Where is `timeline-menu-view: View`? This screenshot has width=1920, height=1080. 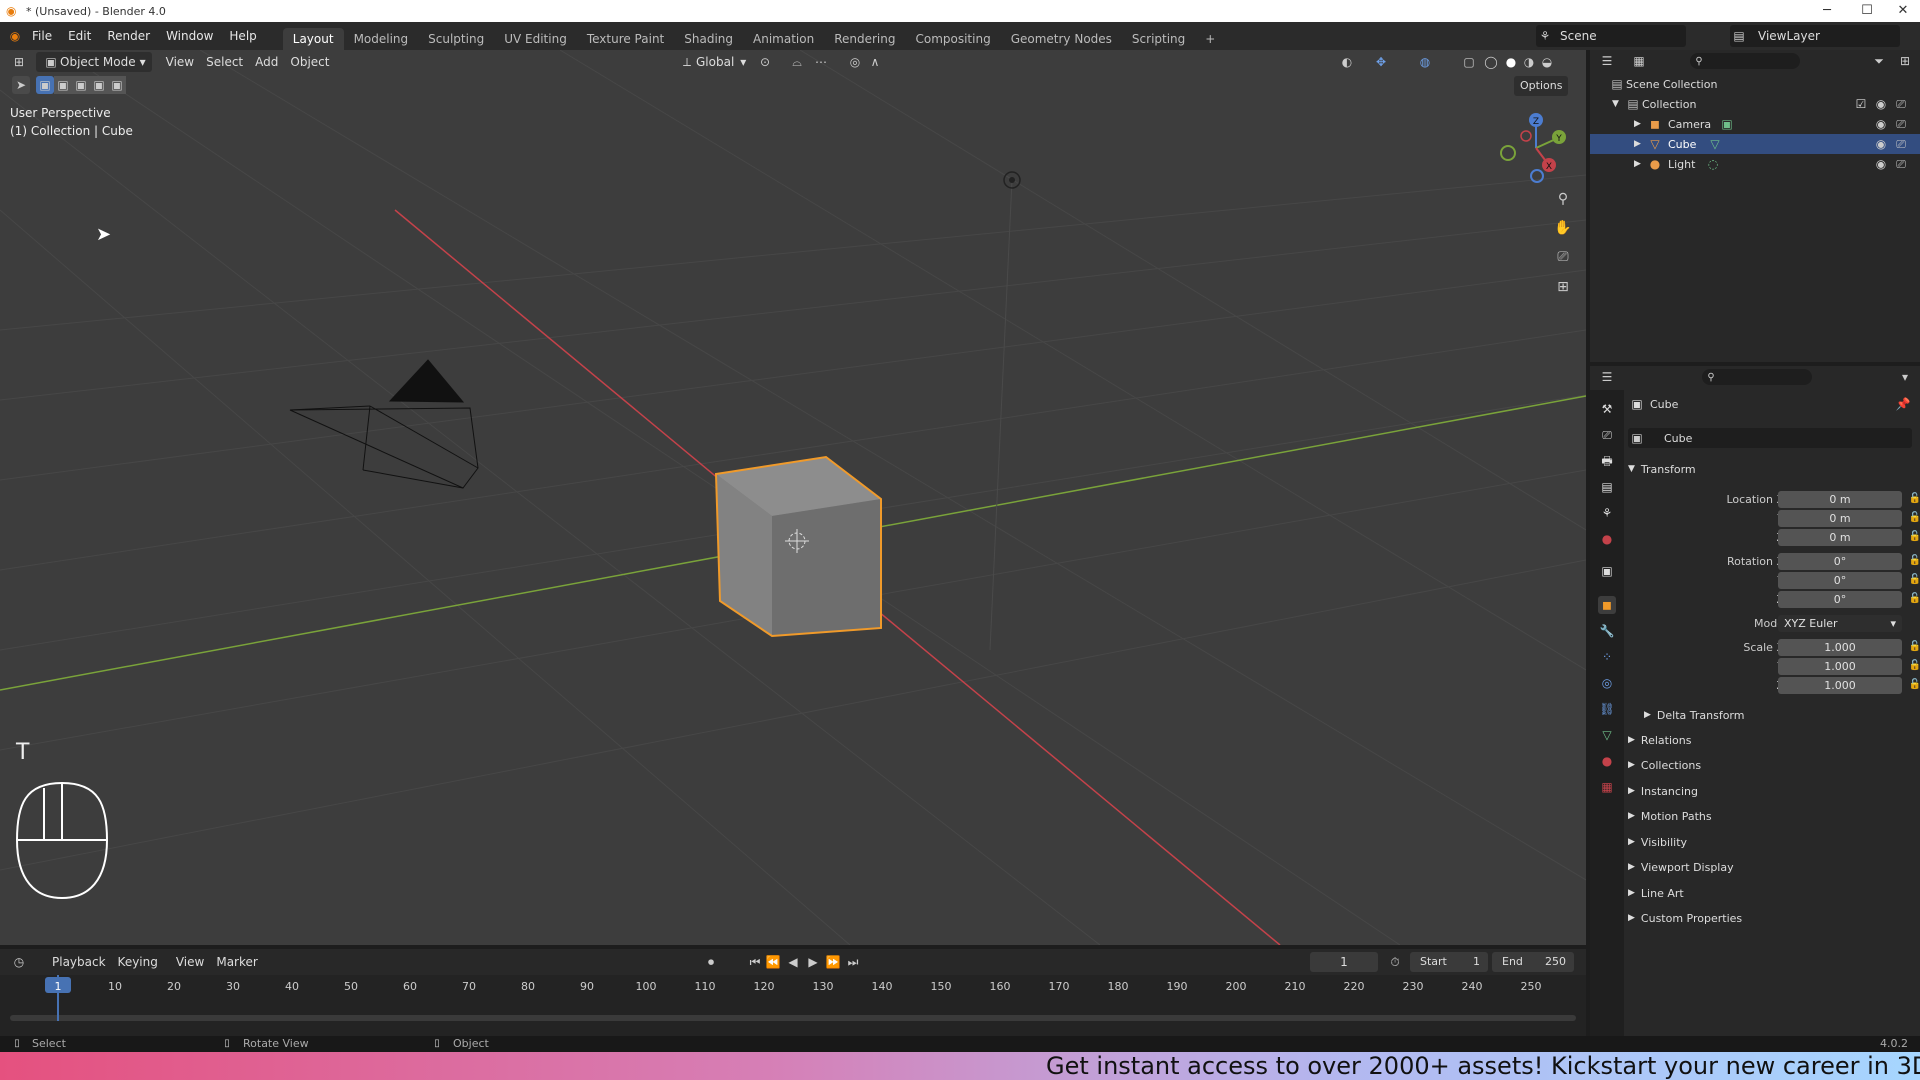 timeline-menu-view: View is located at coordinates (190, 962).